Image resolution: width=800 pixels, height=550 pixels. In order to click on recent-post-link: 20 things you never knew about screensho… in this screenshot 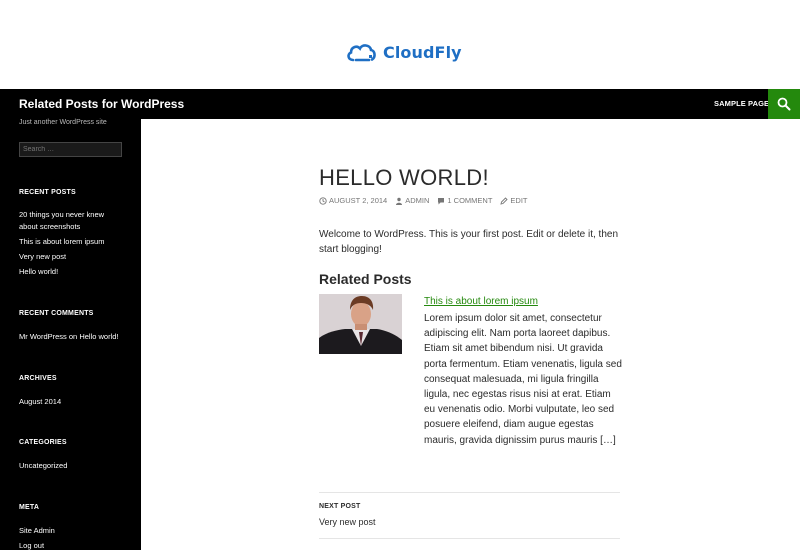, I will do `click(69, 221)`.